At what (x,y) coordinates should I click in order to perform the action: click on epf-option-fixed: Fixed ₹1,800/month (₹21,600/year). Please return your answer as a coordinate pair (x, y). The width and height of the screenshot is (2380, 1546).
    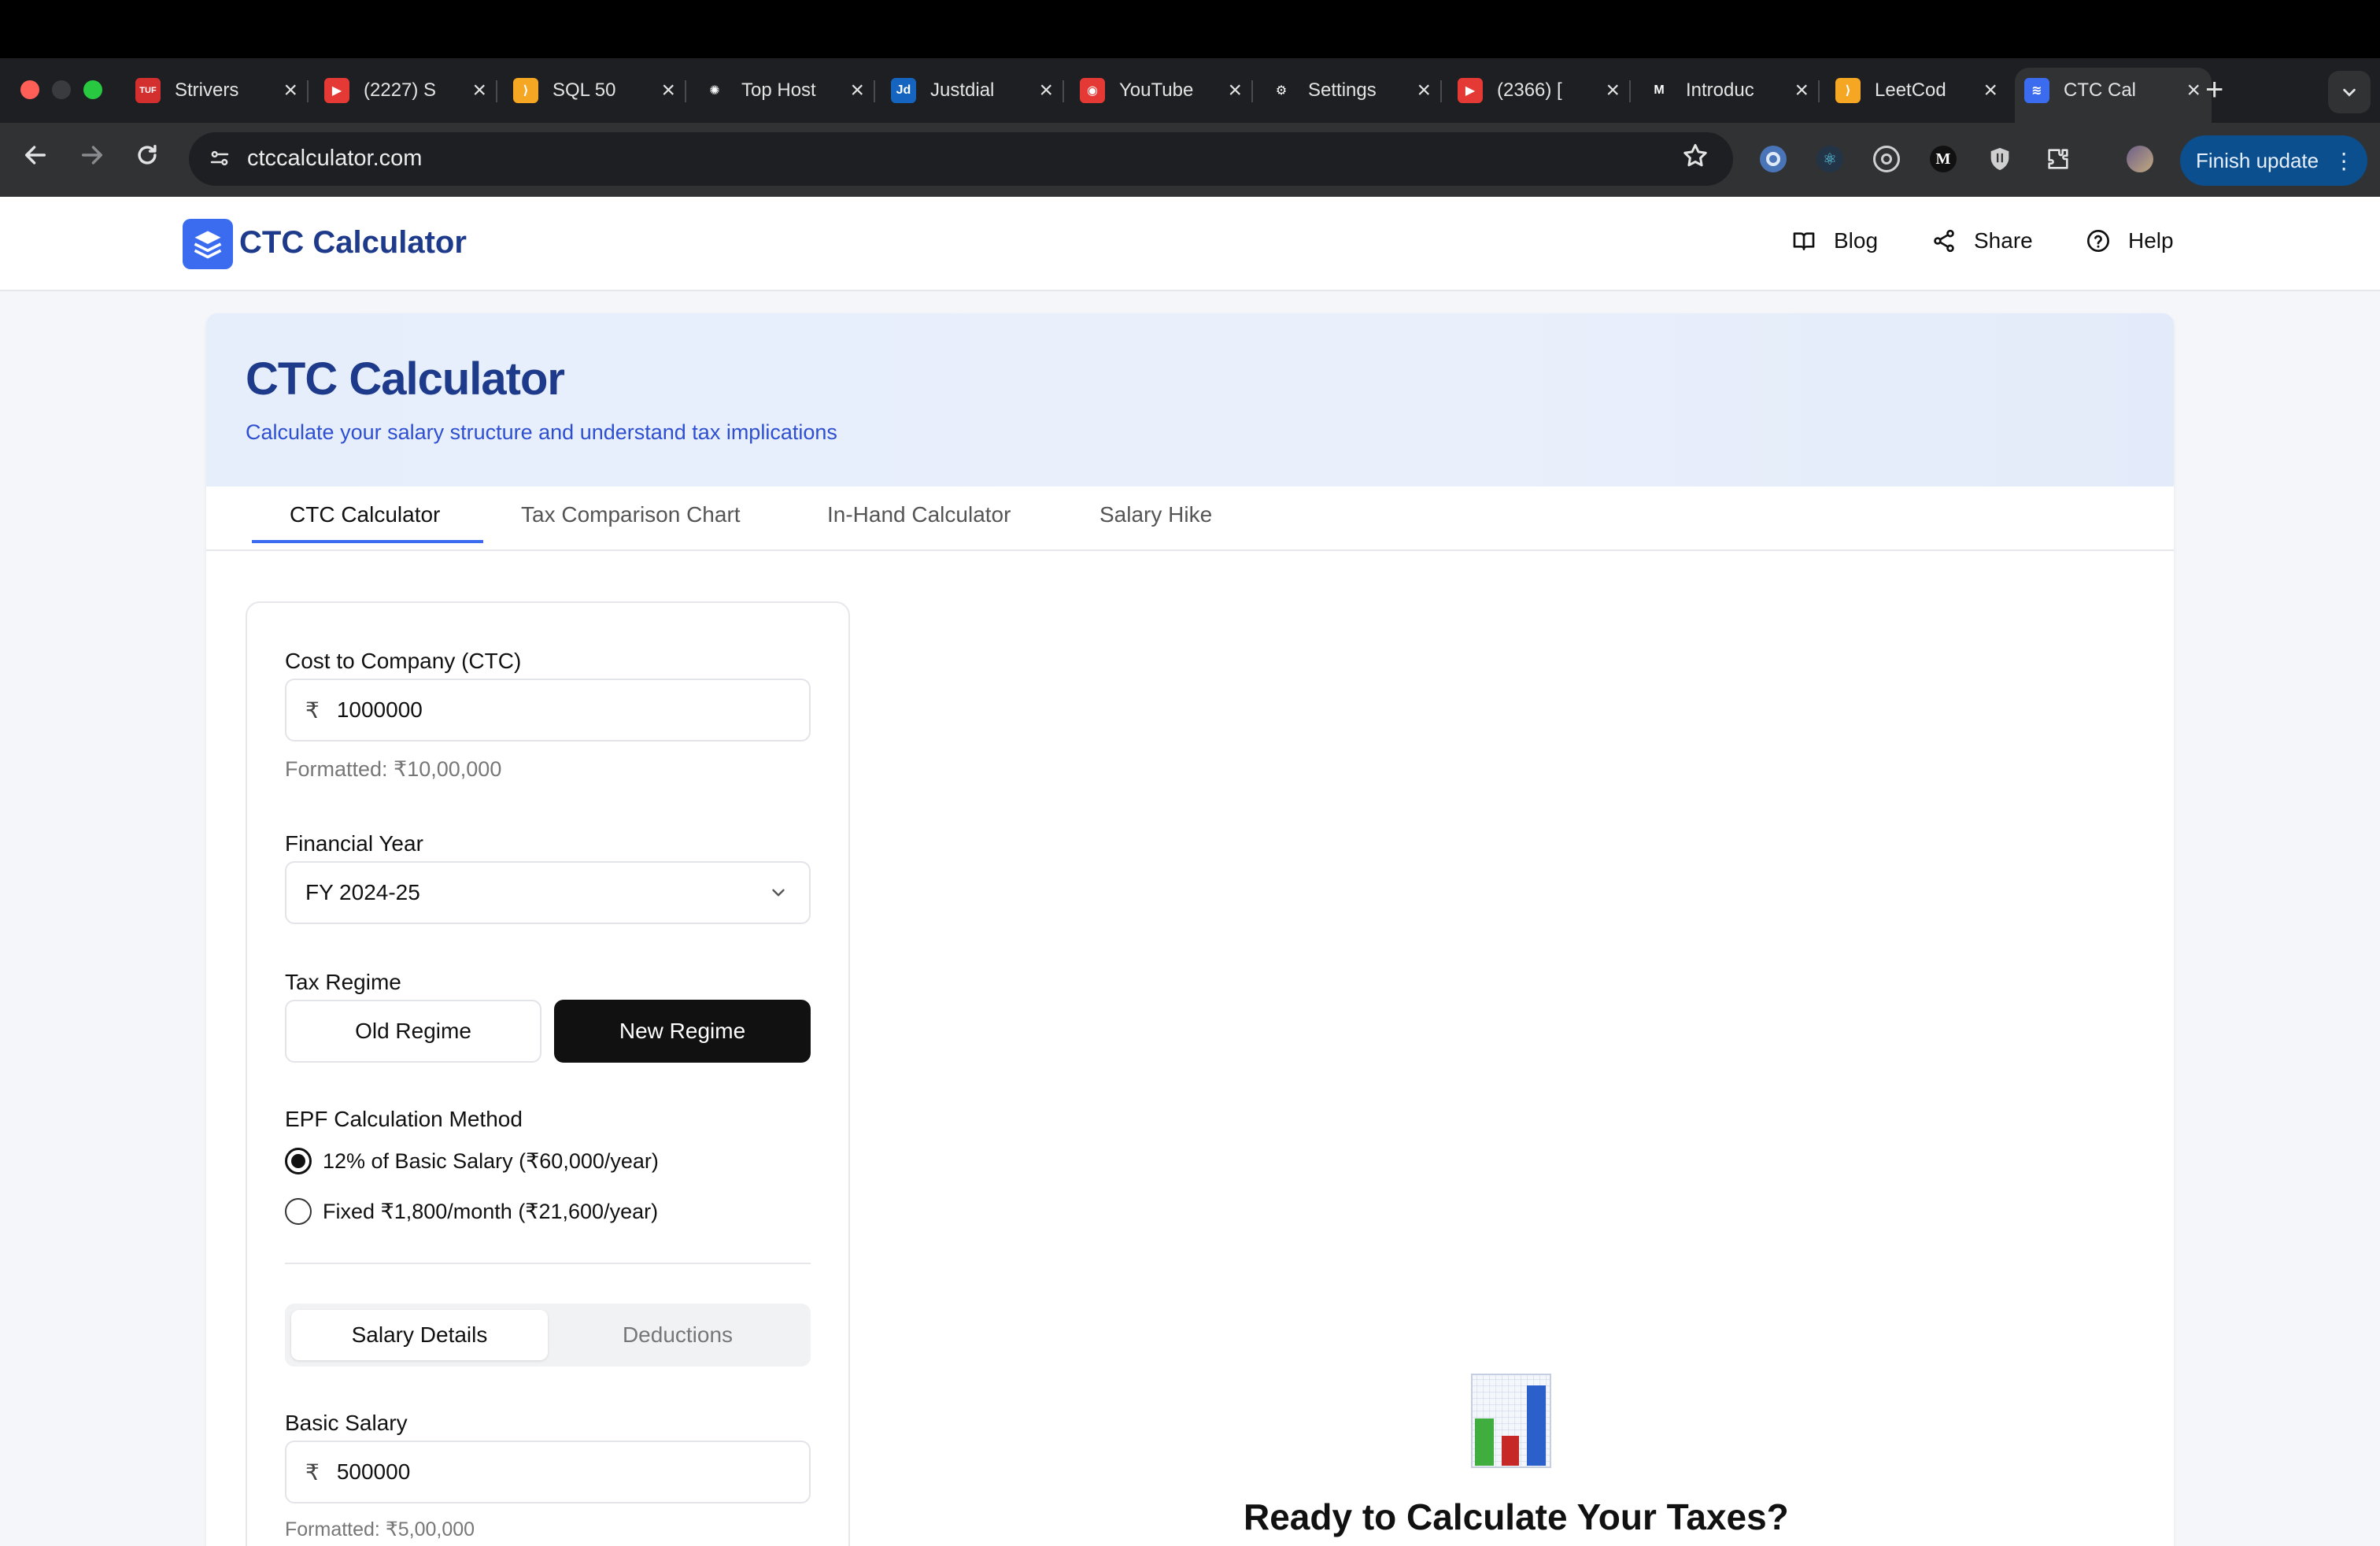
    Looking at the image, I should click on (471, 1211).